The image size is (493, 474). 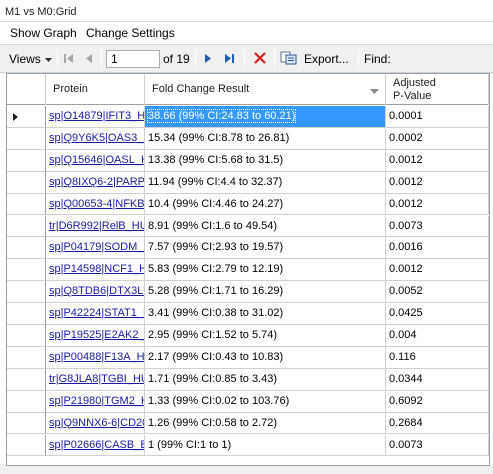 What do you see at coordinates (265, 117) in the screenshot?
I see `fold-change-cell: 38.66 (99% CI:24.83 to 60.21)` at bounding box center [265, 117].